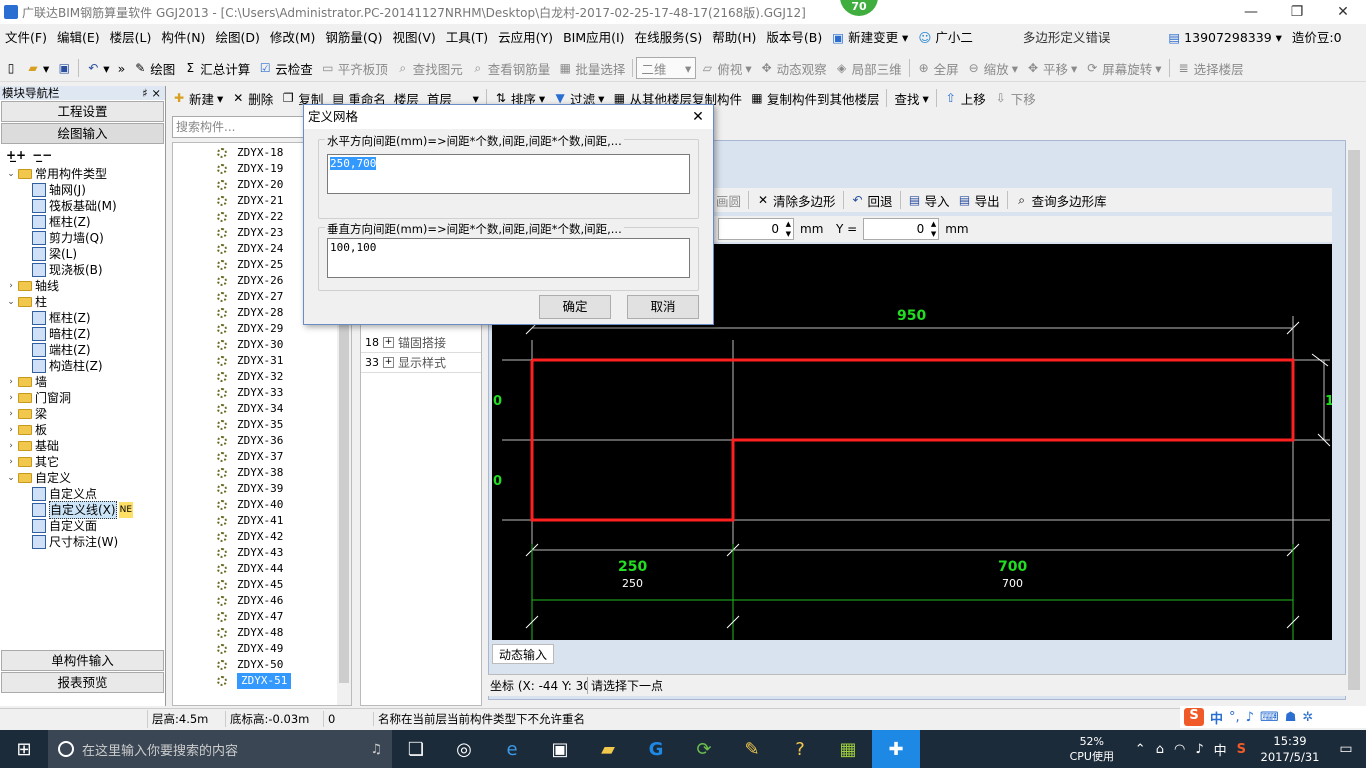 This screenshot has width=1366, height=768. What do you see at coordinates (1317, 38) in the screenshot?
I see `price-bean: 造价豆:0` at bounding box center [1317, 38].